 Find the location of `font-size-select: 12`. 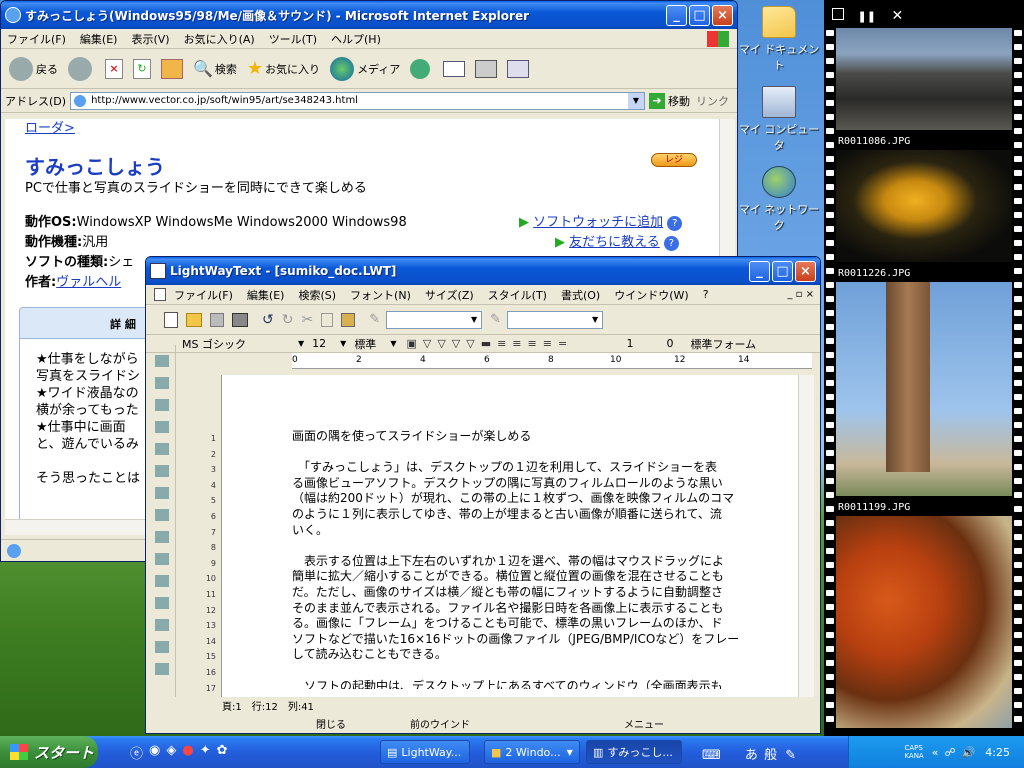

font-size-select: 12 is located at coordinates (326, 343).